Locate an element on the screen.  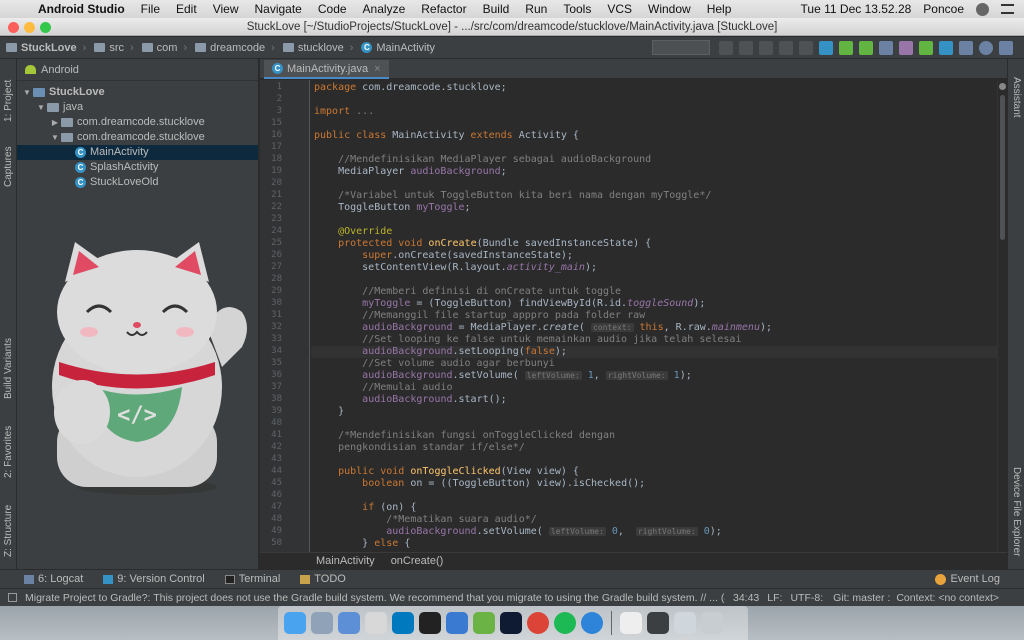
profile-icon is located at coordinates (766, 47).